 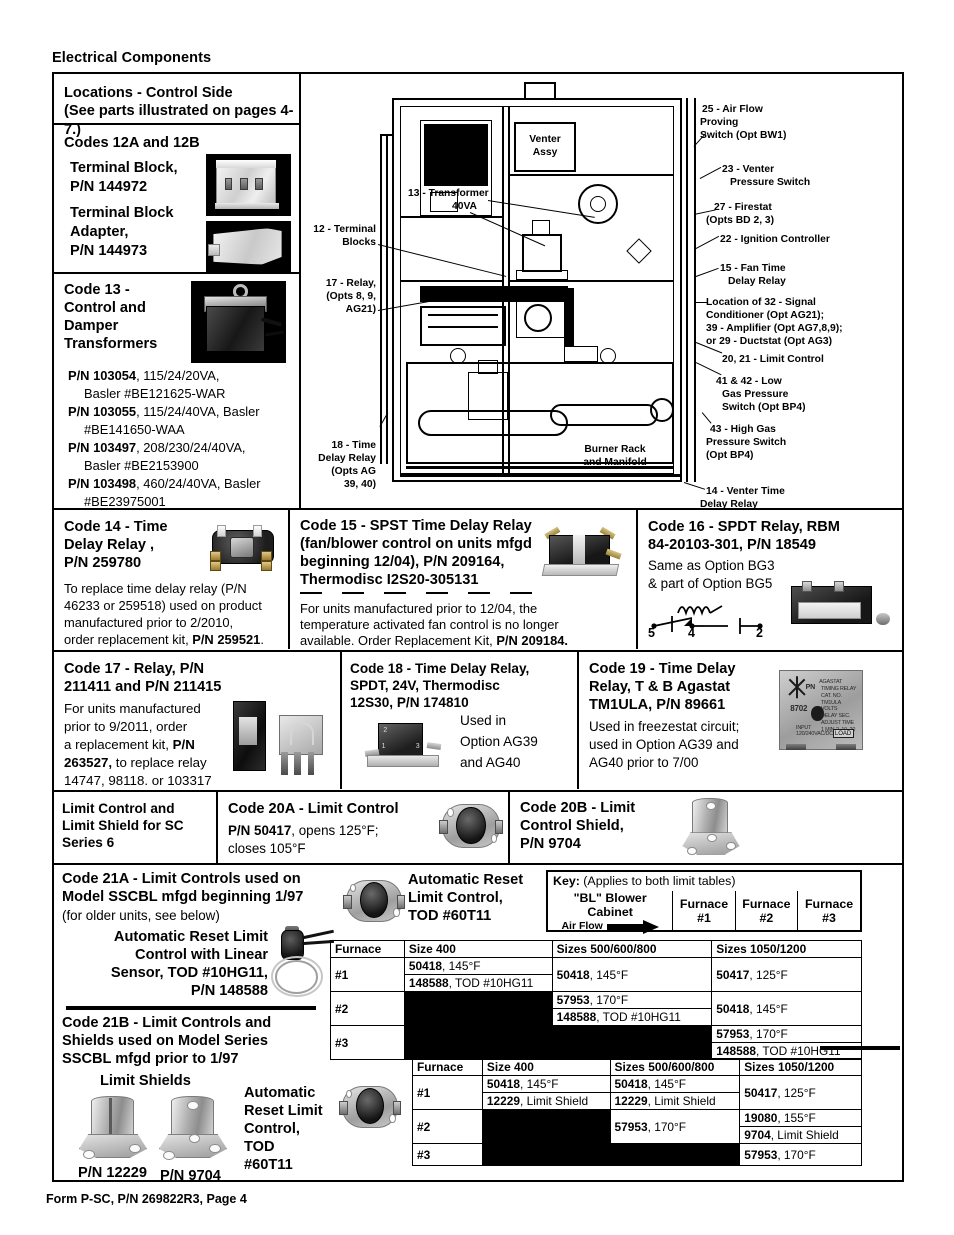 I want to click on label-burner-rack-line1: Burner Rack, so click(x=615, y=449).